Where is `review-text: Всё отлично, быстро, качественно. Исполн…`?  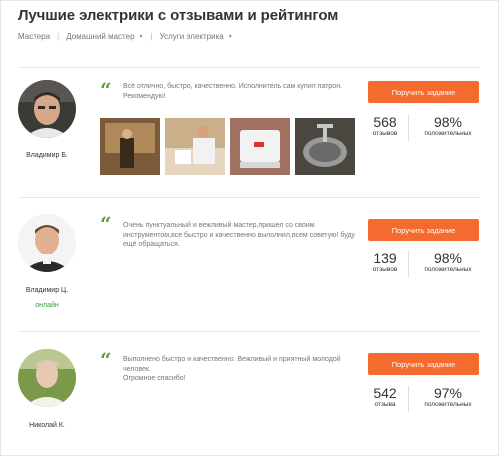
review-text: Всё отлично, быстро, качественно. Исполн… is located at coordinates (232, 91).